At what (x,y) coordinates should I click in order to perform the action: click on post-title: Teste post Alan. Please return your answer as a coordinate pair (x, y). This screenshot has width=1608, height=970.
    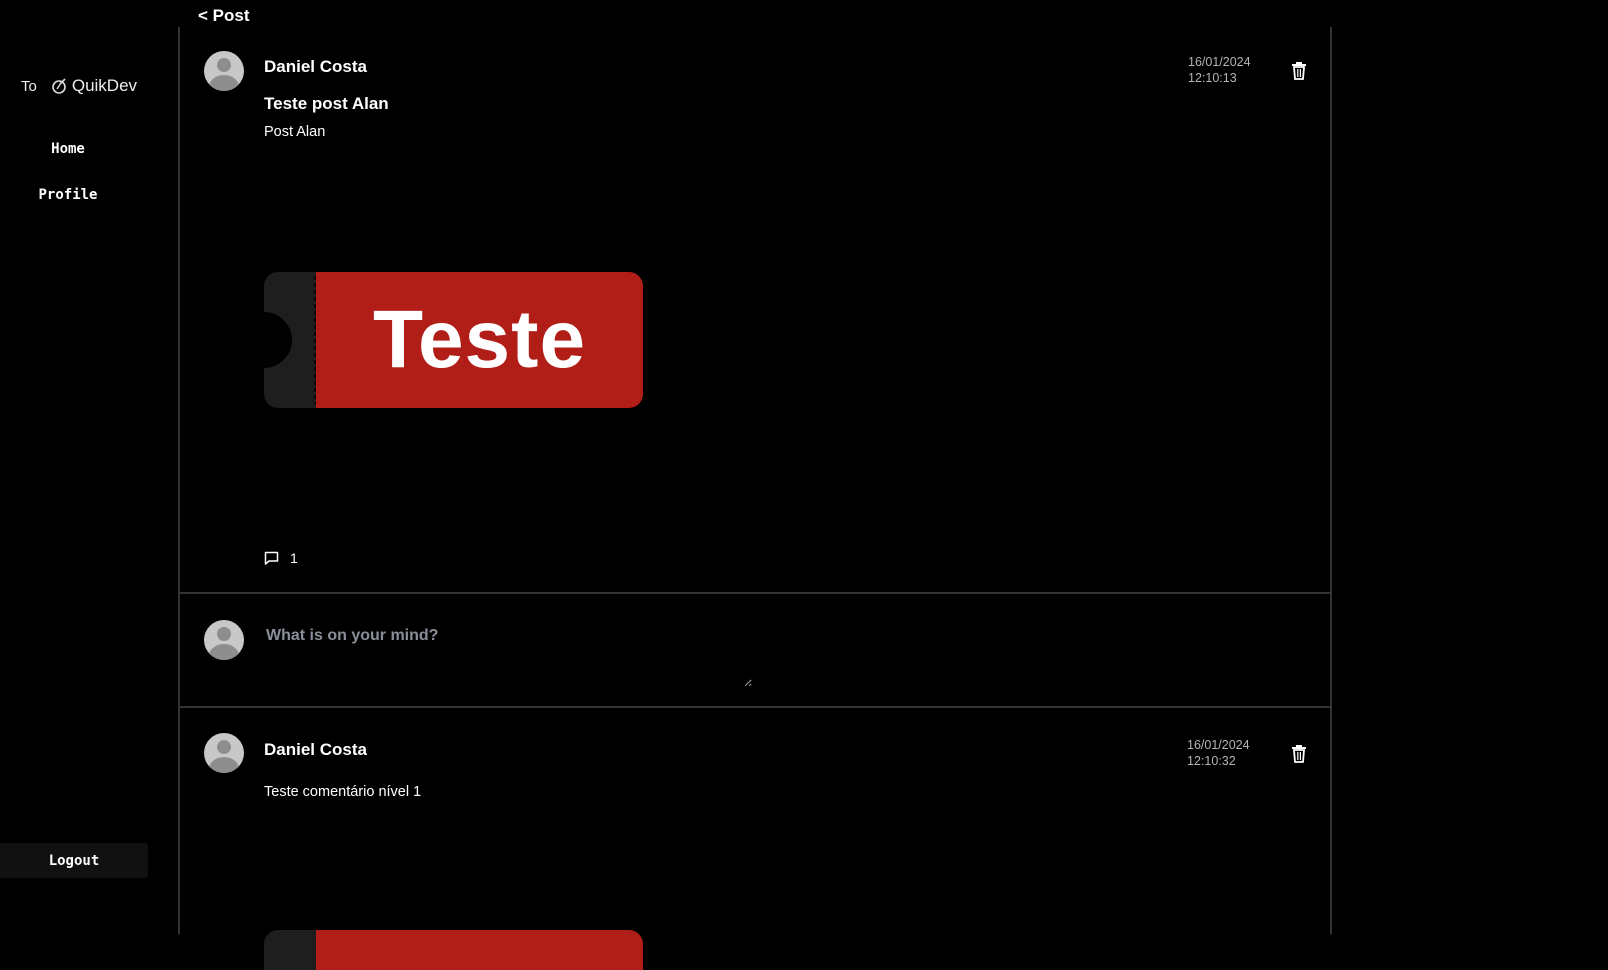
    Looking at the image, I should click on (326, 103).